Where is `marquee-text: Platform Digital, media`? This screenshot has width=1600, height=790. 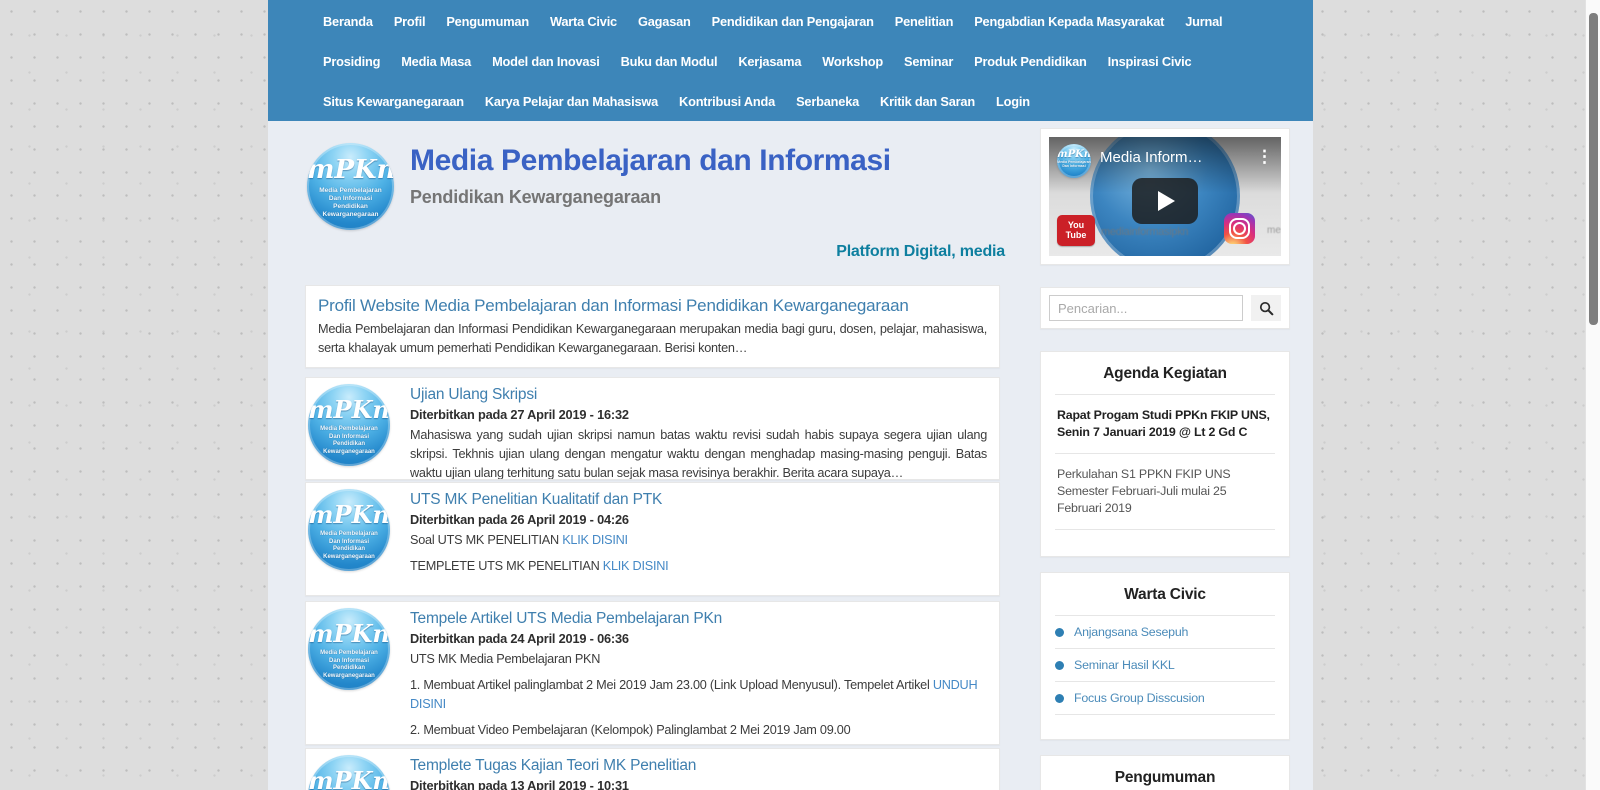 marquee-text: Platform Digital, media is located at coordinates (920, 251).